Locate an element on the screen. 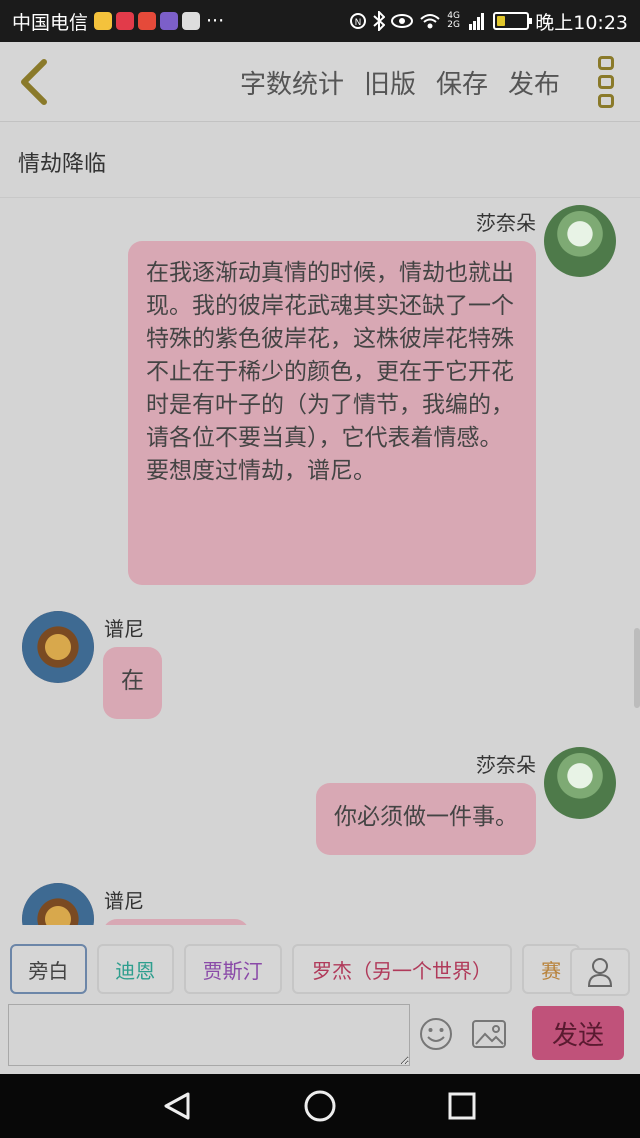  nav-recents-button is located at coordinates (462, 1106).